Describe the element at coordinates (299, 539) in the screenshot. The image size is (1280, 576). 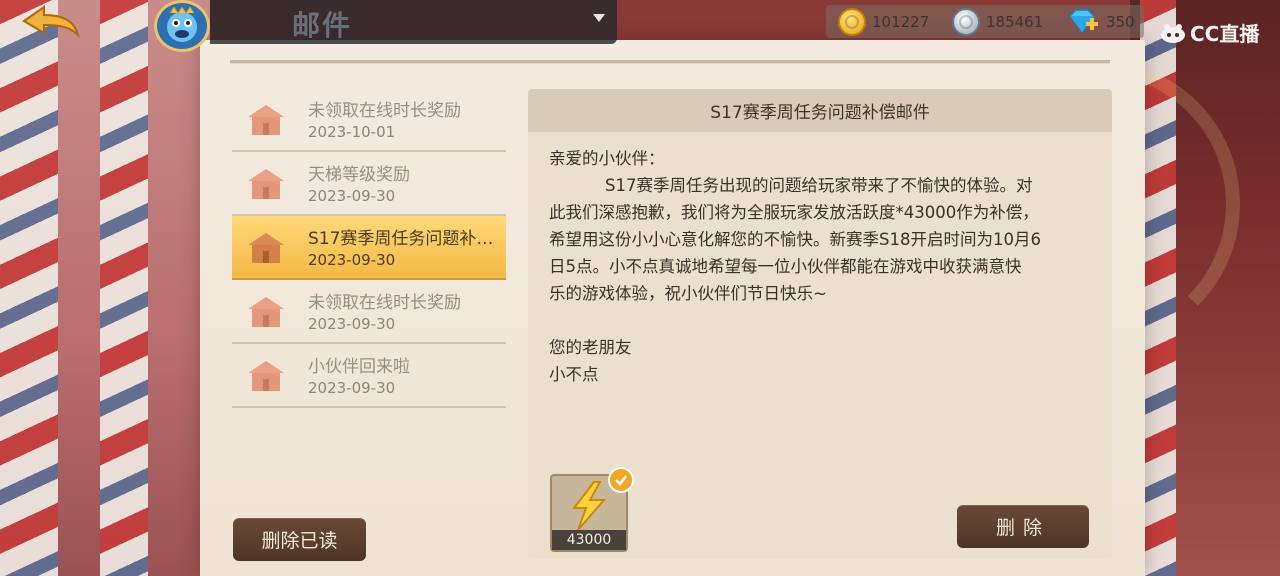
I see `delete-read-button: 删除已读` at that location.